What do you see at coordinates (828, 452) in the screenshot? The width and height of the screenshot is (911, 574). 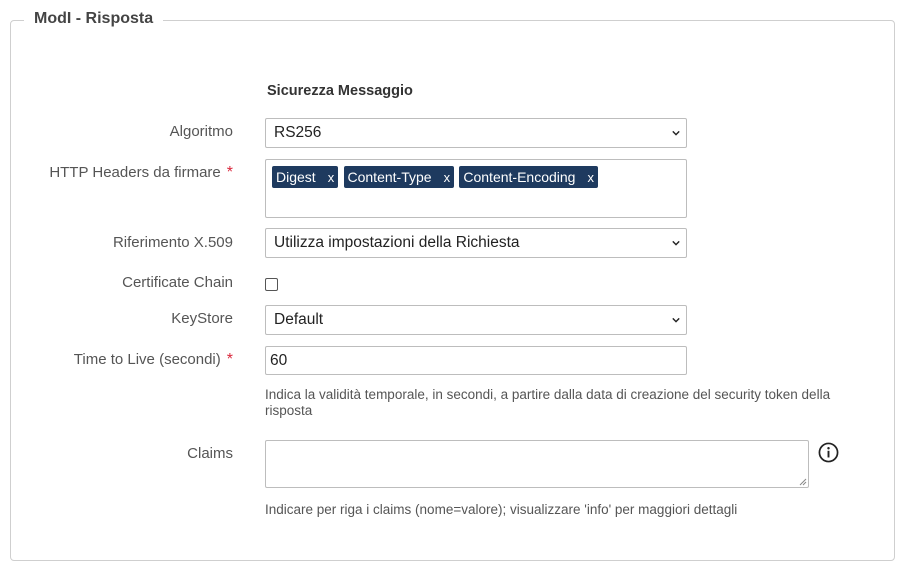 I see `info-circle-icon` at bounding box center [828, 452].